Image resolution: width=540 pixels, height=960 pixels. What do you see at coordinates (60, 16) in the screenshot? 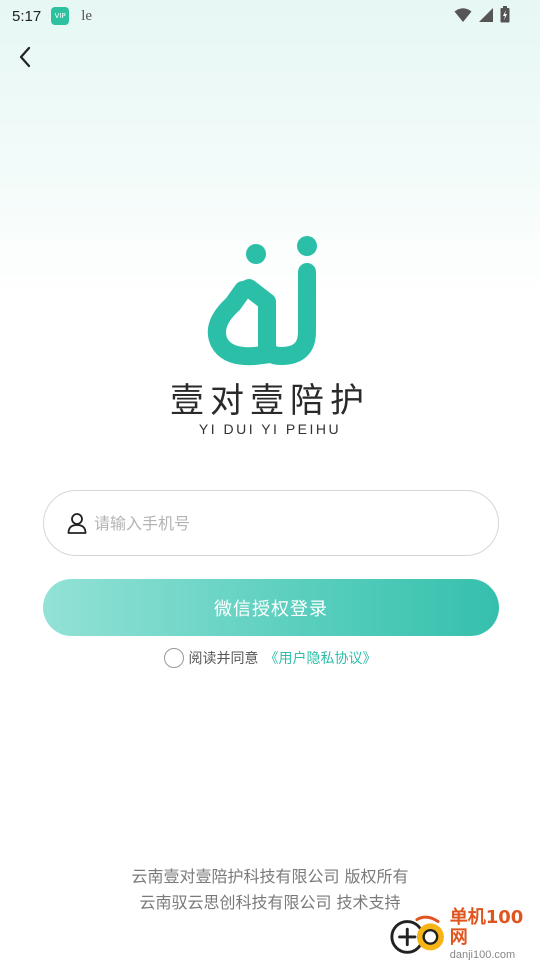
I see `app-badge-icon: VIP` at bounding box center [60, 16].